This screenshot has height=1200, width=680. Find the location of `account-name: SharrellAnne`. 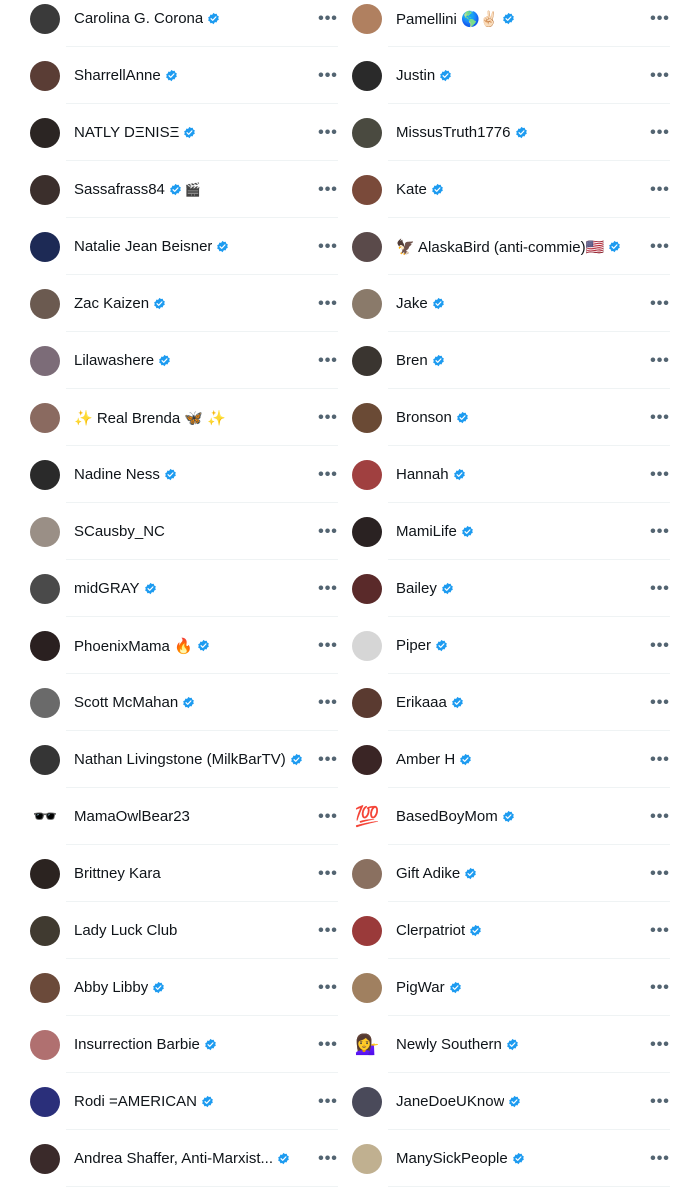

account-name: SharrellAnne is located at coordinates (117, 75).